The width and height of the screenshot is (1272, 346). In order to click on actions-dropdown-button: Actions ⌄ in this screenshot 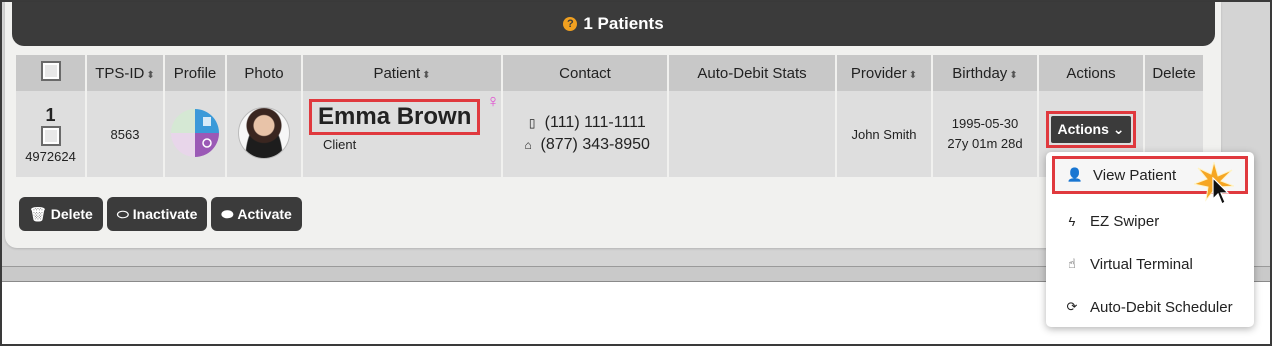, I will do `click(1091, 129)`.